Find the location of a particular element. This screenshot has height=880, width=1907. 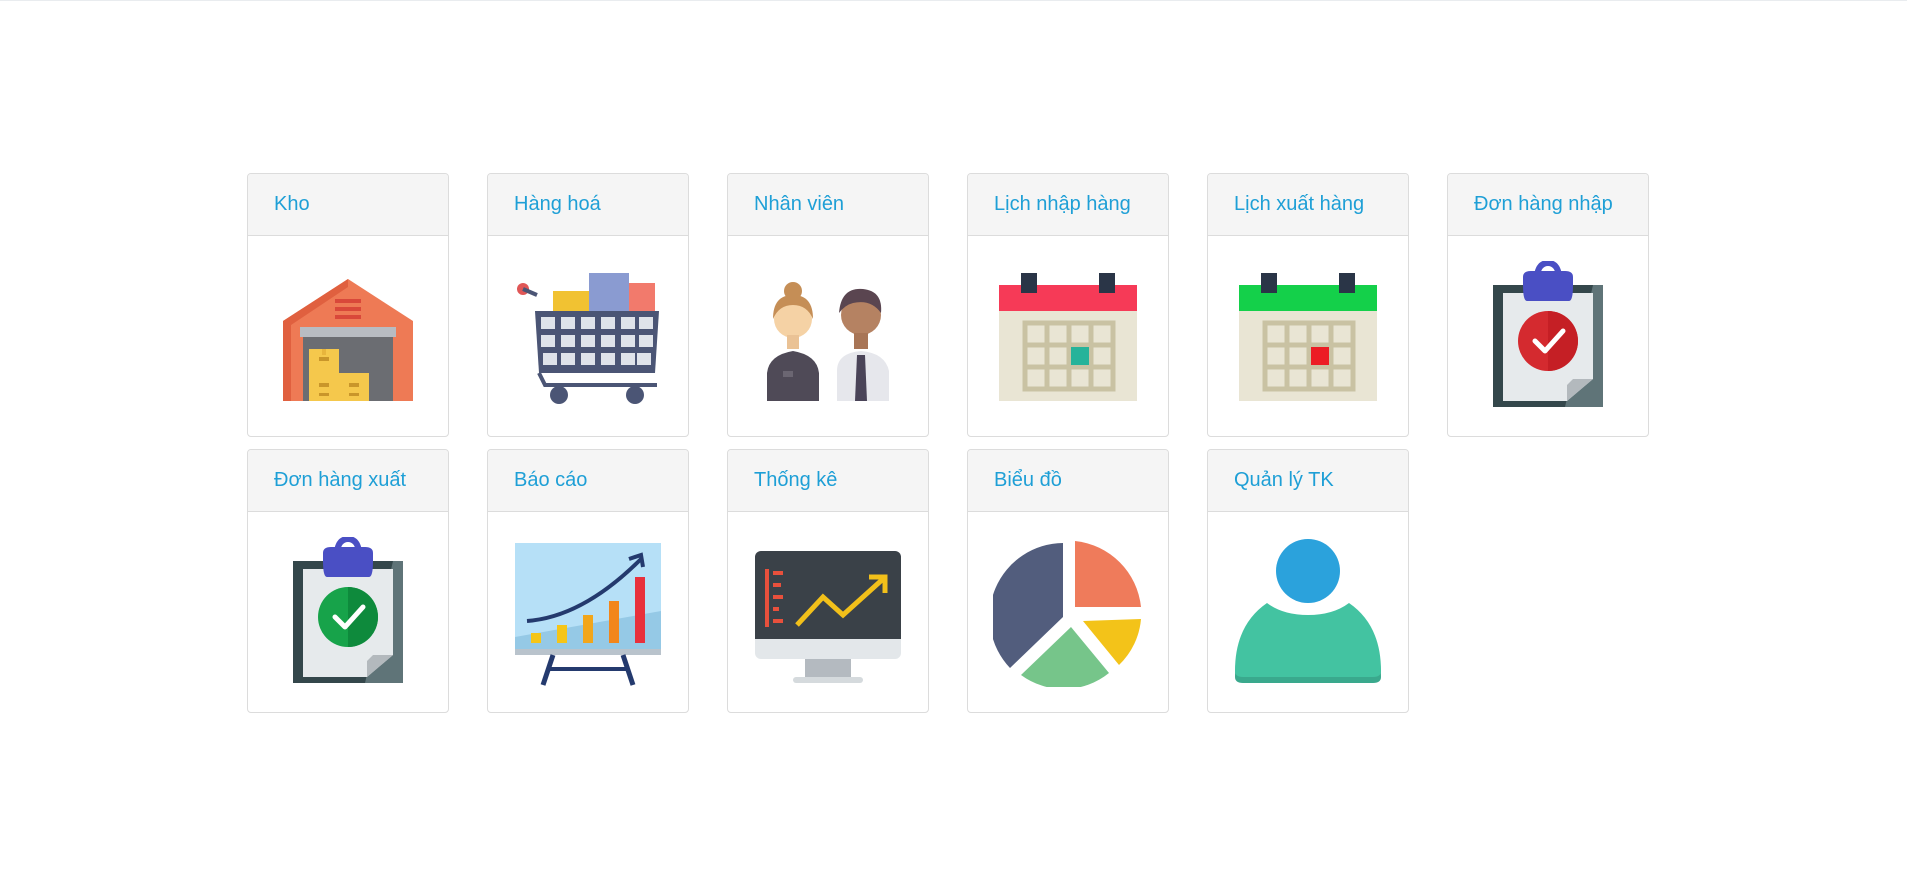

menu-card-title: Quản lý TK is located at coordinates (1308, 481).